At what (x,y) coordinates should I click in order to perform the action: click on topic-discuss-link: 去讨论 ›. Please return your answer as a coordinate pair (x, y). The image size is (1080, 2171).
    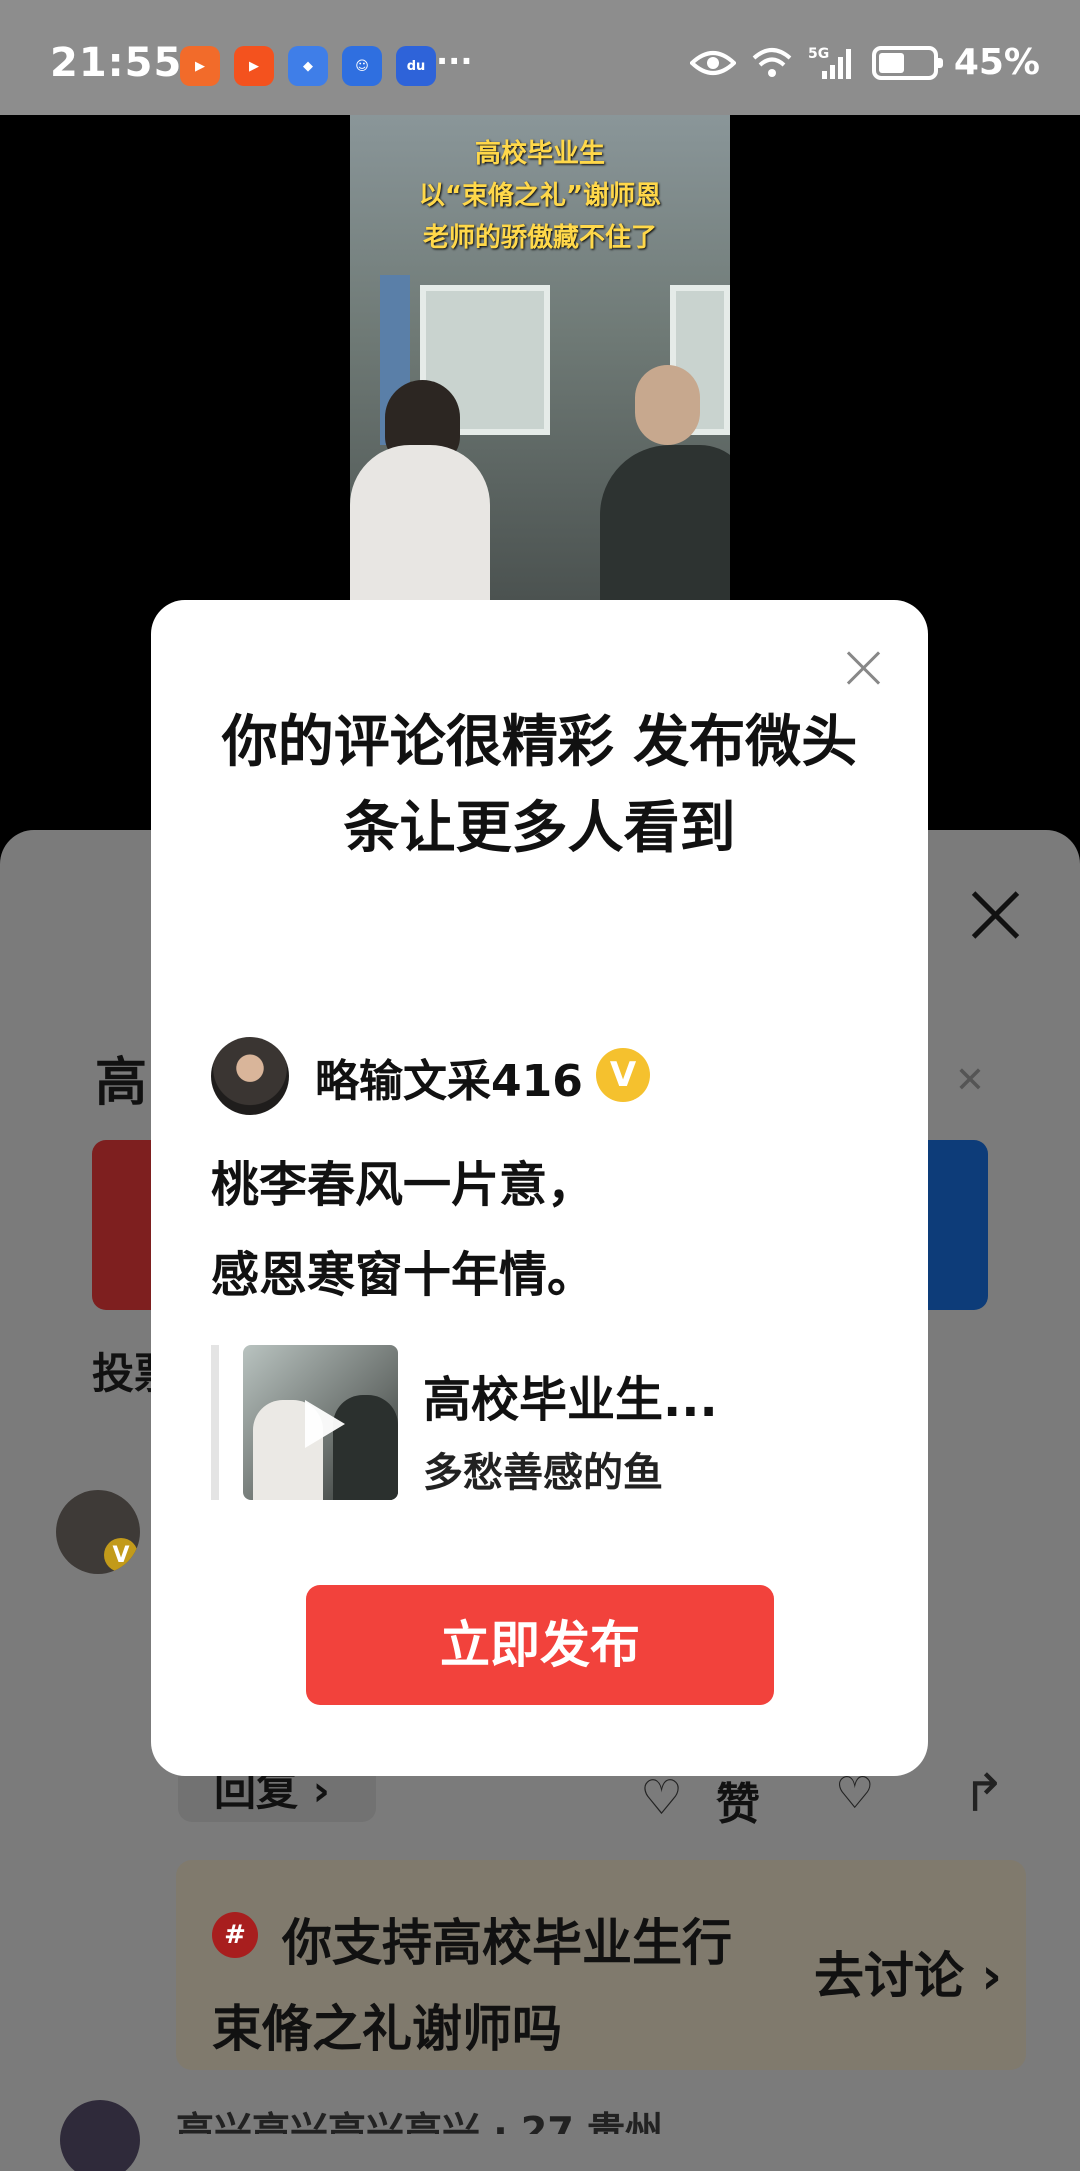
    Looking at the image, I should click on (908, 1972).